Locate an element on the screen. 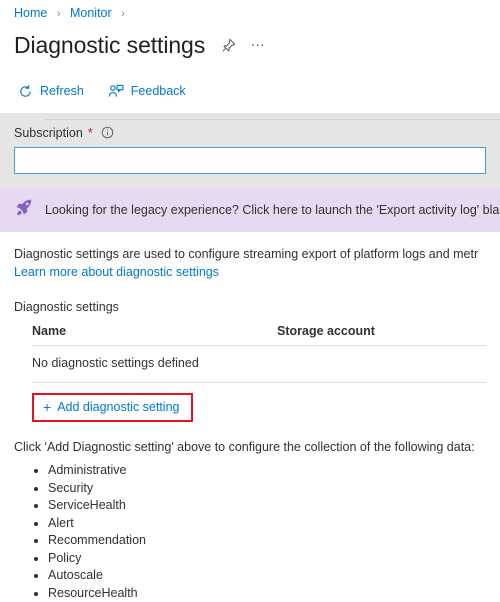 The height and width of the screenshot is (602, 500). learn-more-link: Learn more about diagnostic settings is located at coordinates (250, 272).